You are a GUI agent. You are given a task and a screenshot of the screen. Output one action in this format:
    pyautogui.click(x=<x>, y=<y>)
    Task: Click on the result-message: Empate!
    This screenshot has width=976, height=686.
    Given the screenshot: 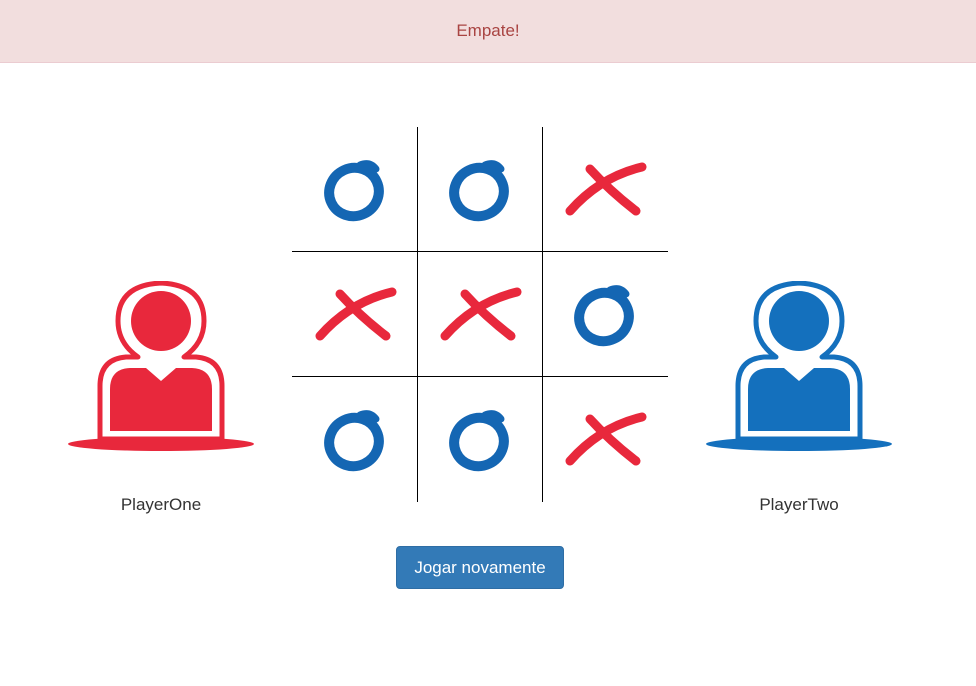 What is the action you would take?
    pyautogui.click(x=488, y=30)
    